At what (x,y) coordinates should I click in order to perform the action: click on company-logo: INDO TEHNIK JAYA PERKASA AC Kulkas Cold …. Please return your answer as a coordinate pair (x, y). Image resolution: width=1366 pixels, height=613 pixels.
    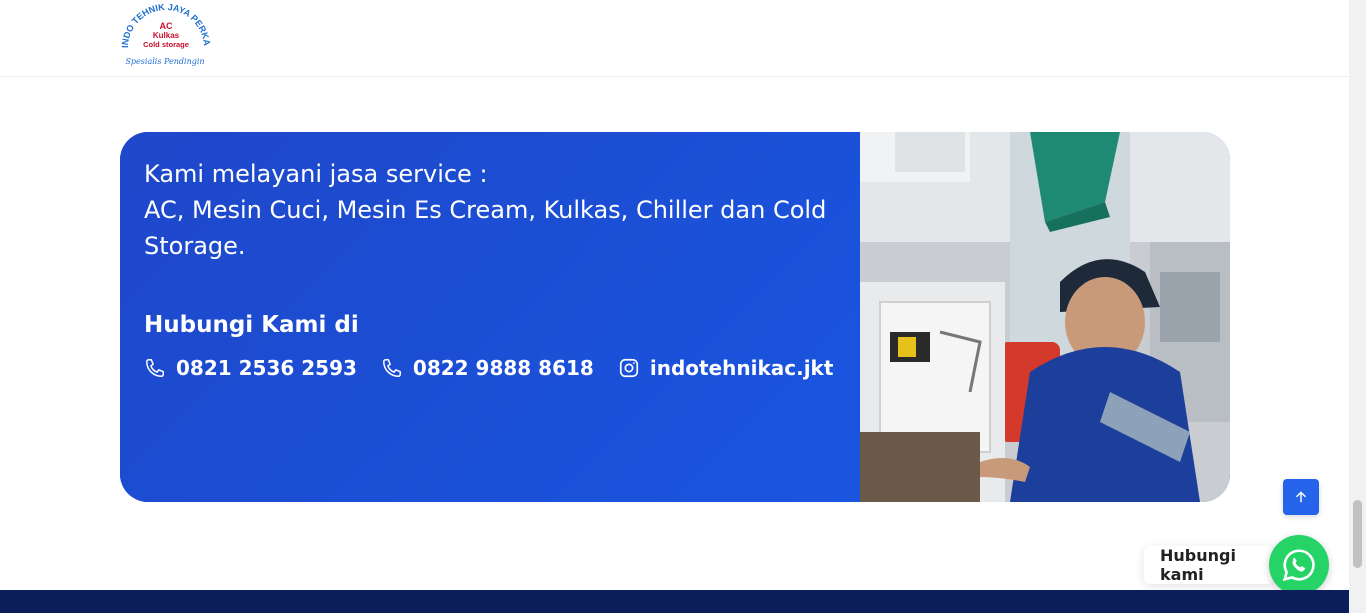
    Looking at the image, I should click on (166, 36).